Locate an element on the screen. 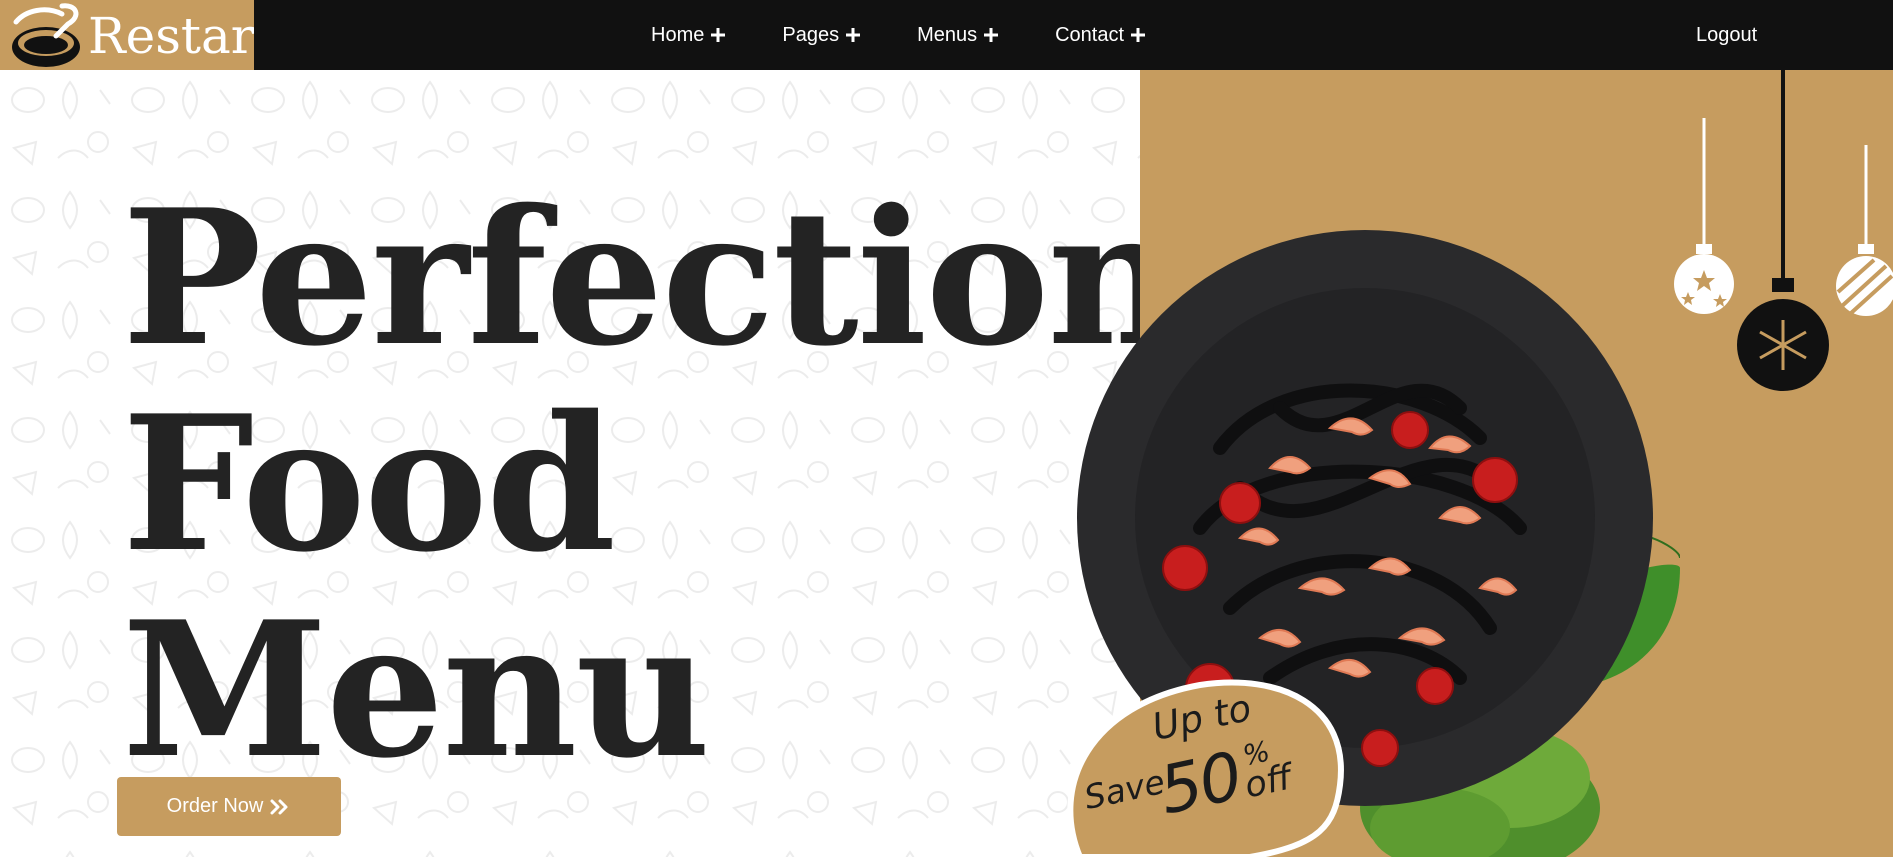 The width and height of the screenshot is (1893, 857). headline-line-1: Perfection is located at coordinates (631, 277).